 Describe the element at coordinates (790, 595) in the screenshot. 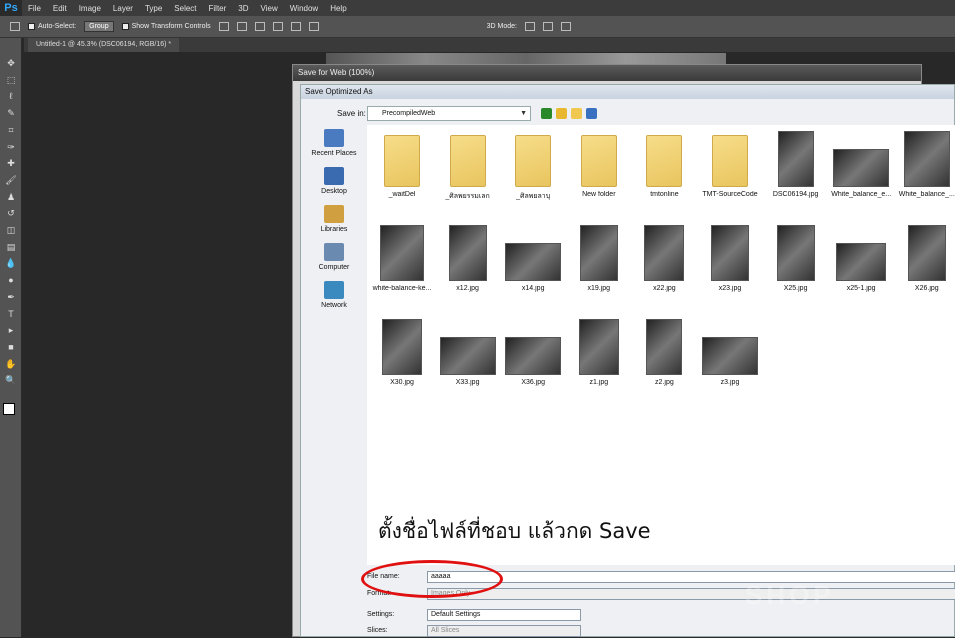

I see `watermark: SHOP` at that location.